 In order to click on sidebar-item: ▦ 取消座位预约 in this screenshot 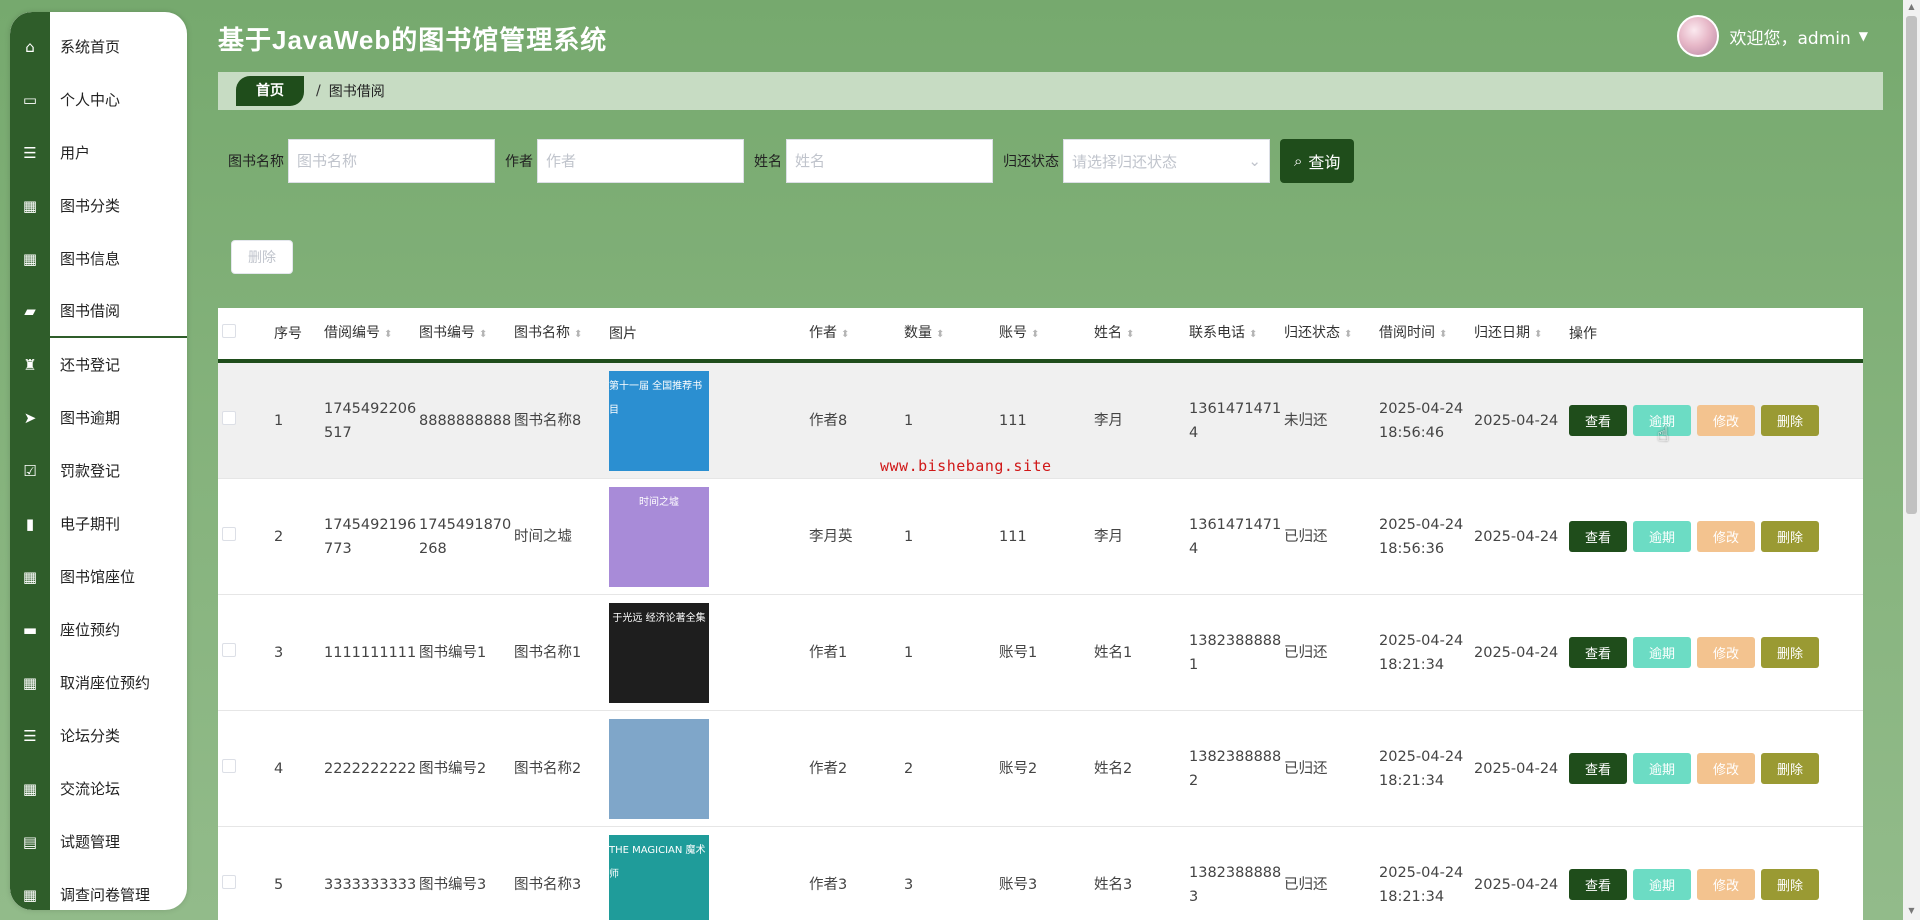, I will do `click(98, 682)`.